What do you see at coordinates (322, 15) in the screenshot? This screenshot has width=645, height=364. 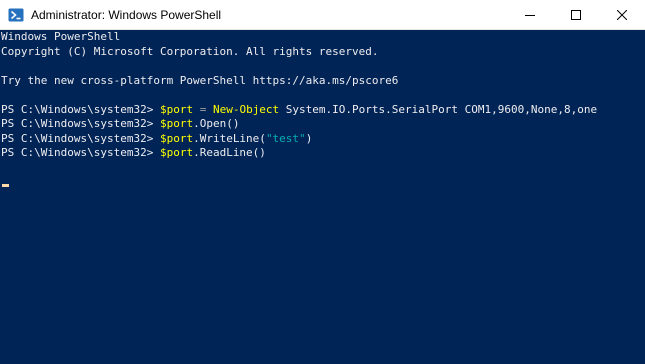 I see `title-bar: Administrator: Windows PowerShell` at bounding box center [322, 15].